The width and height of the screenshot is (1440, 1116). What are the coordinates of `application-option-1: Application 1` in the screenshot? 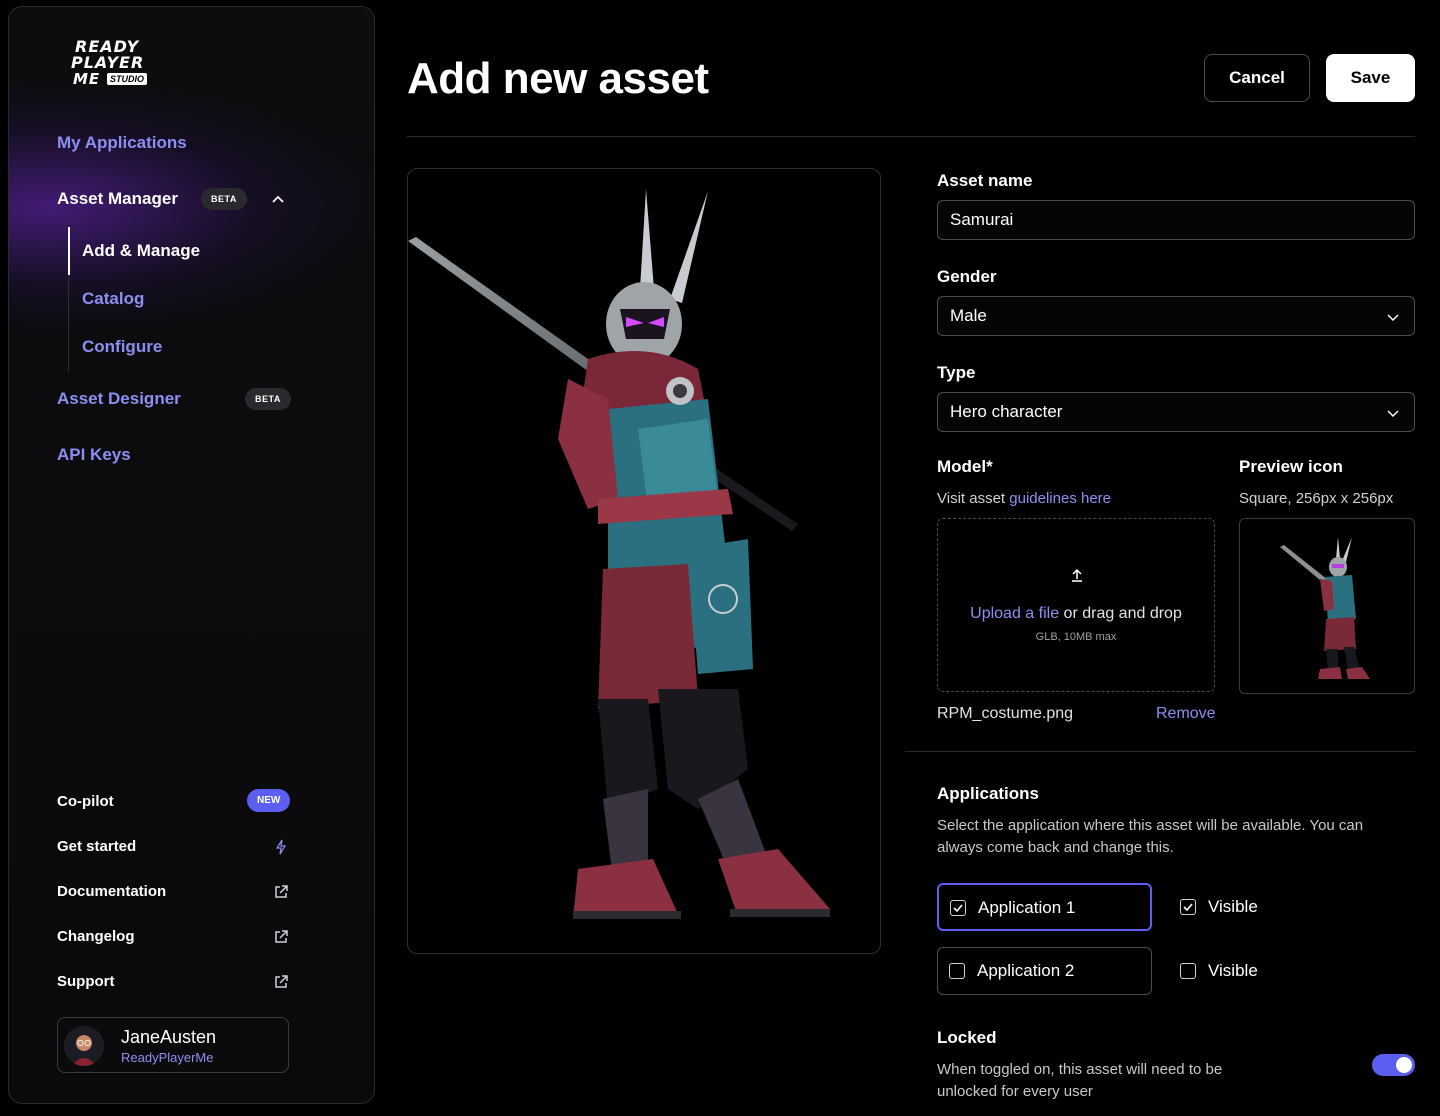 It's located at (1044, 907).